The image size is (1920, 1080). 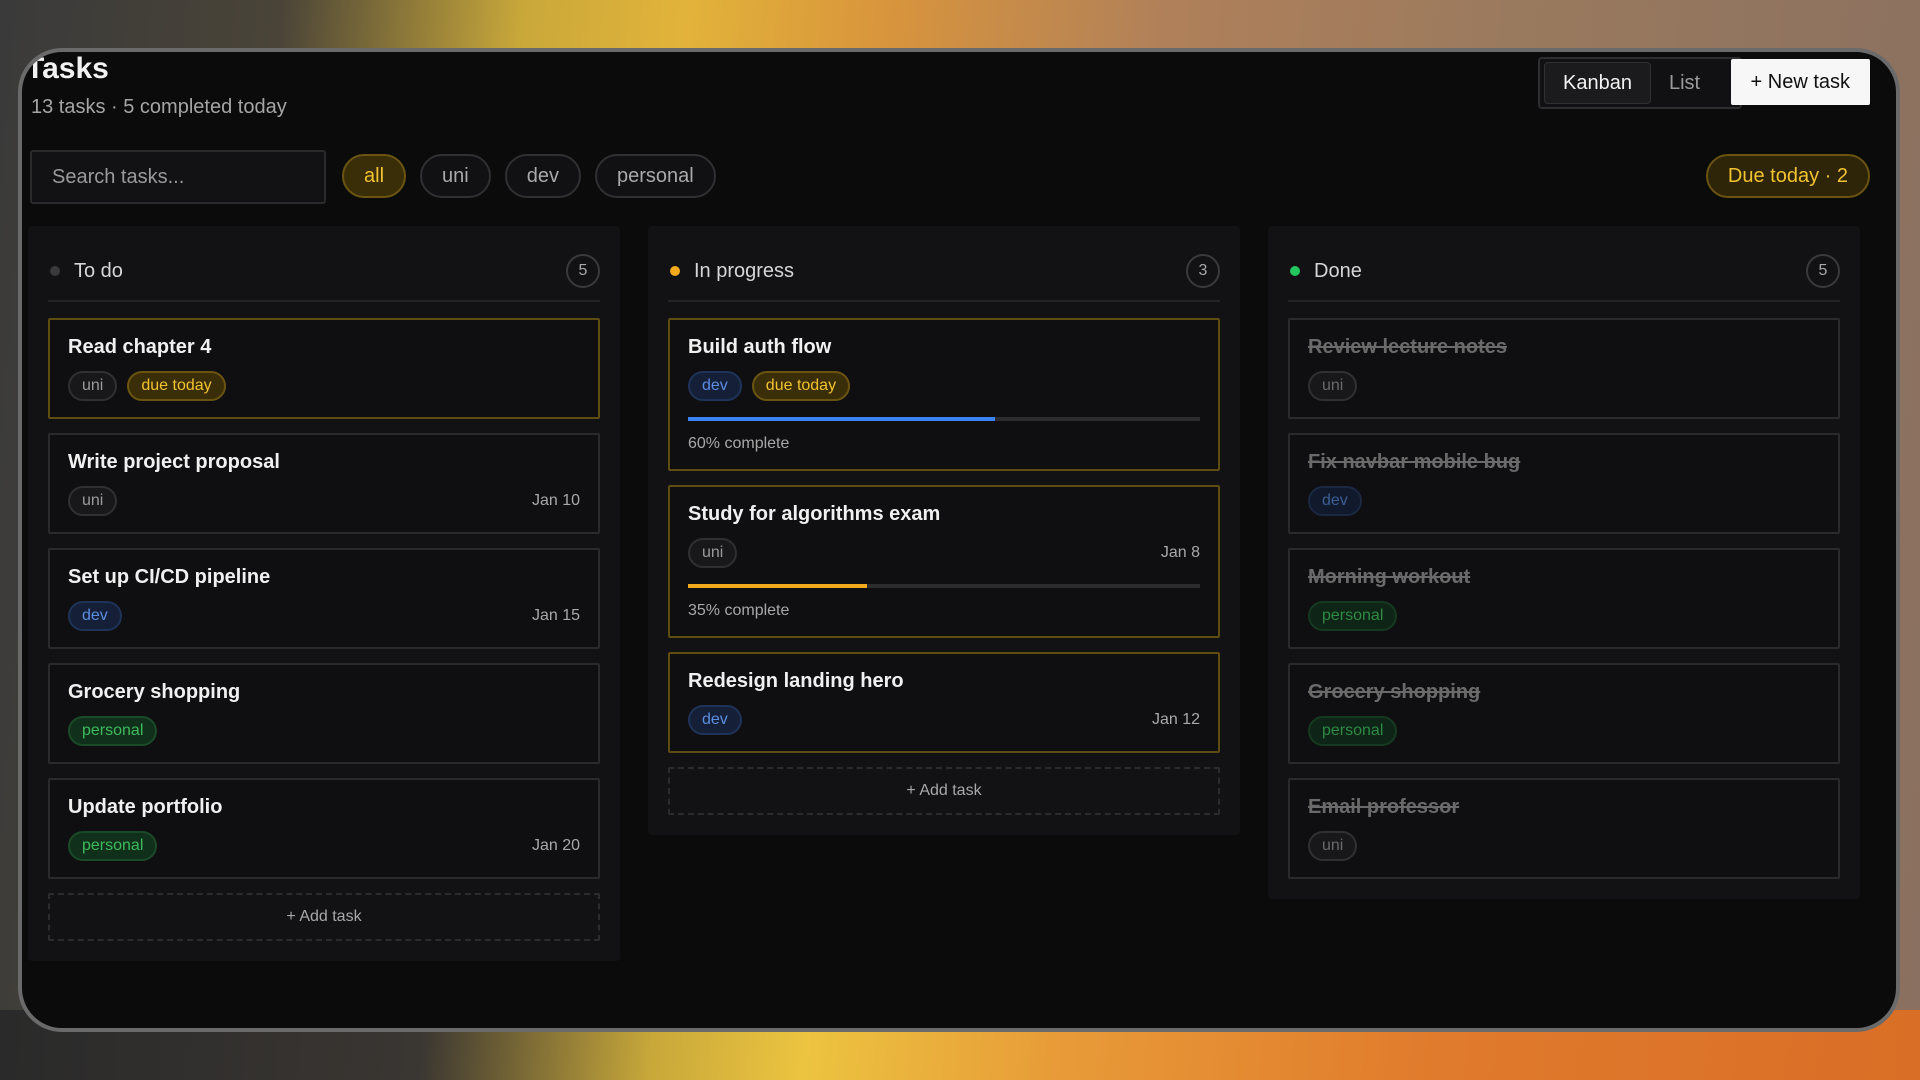 I want to click on new-task-button: + New task, so click(x=1800, y=82).